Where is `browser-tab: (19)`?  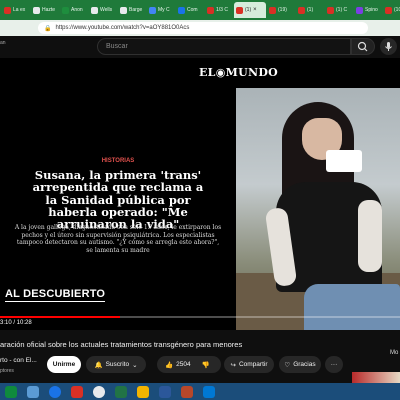
browser-tab: (19) is located at coordinates (281, 10).